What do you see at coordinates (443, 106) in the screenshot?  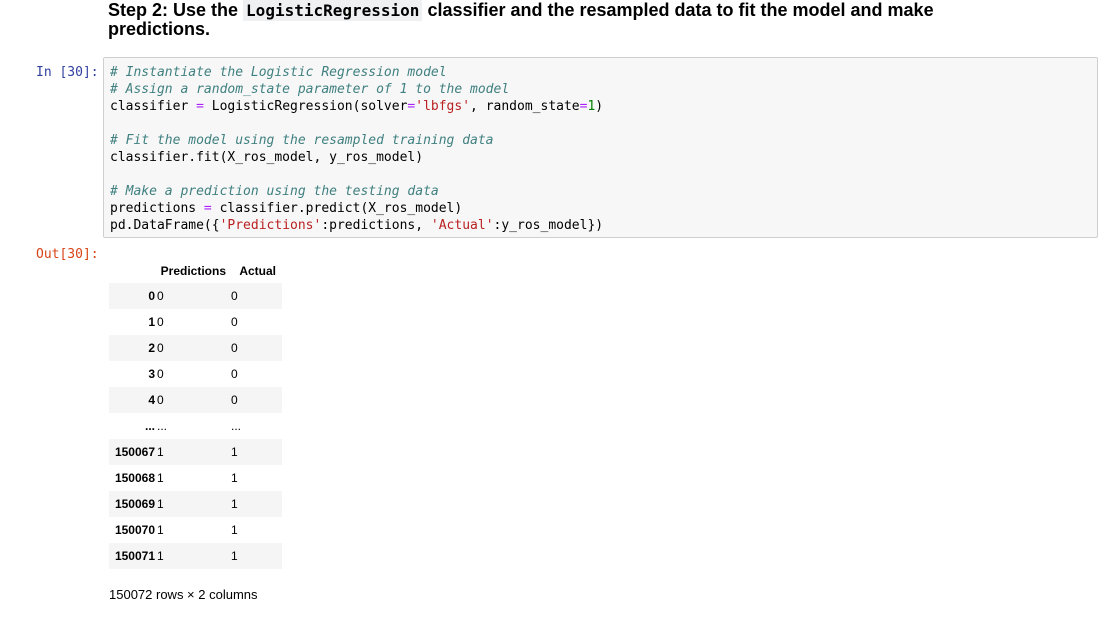 I see `code-token: 'lbfgs'` at bounding box center [443, 106].